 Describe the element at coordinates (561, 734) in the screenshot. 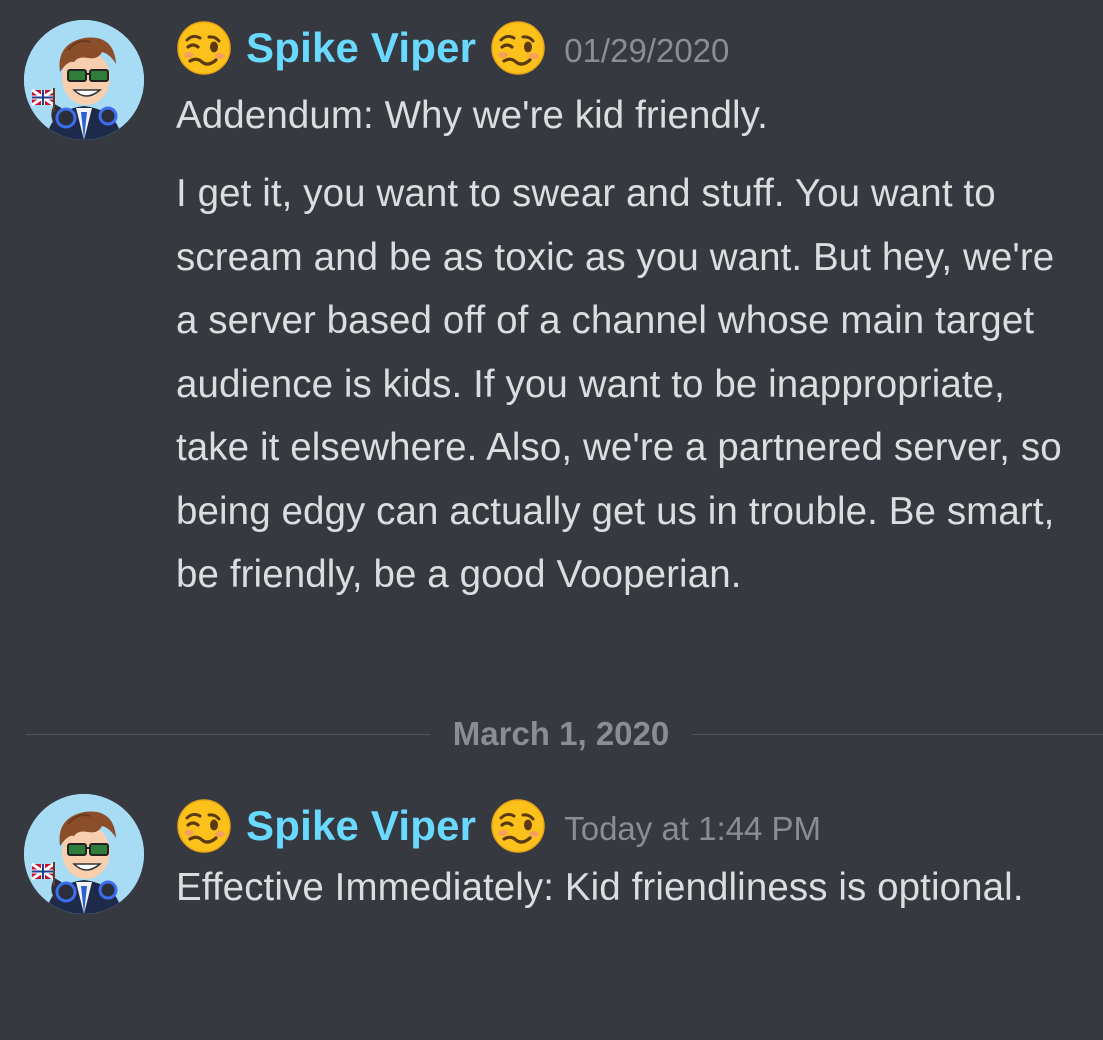

I see `date-divider-label: March 1, 2020` at that location.